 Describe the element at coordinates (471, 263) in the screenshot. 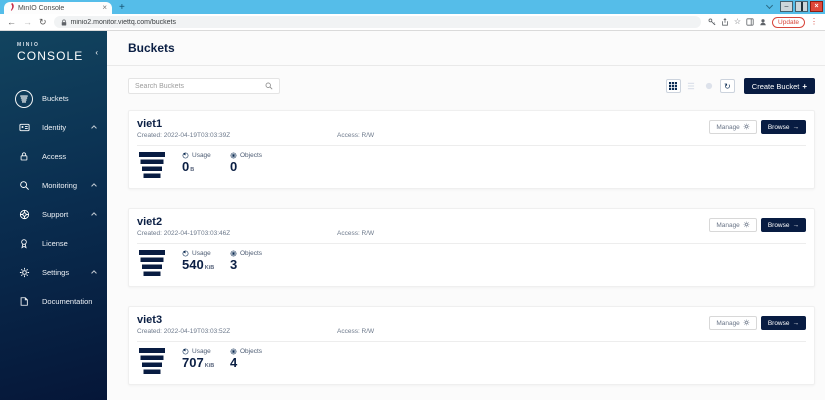

I see `bucket-stats: Usage 540KiB Objects 3` at that location.